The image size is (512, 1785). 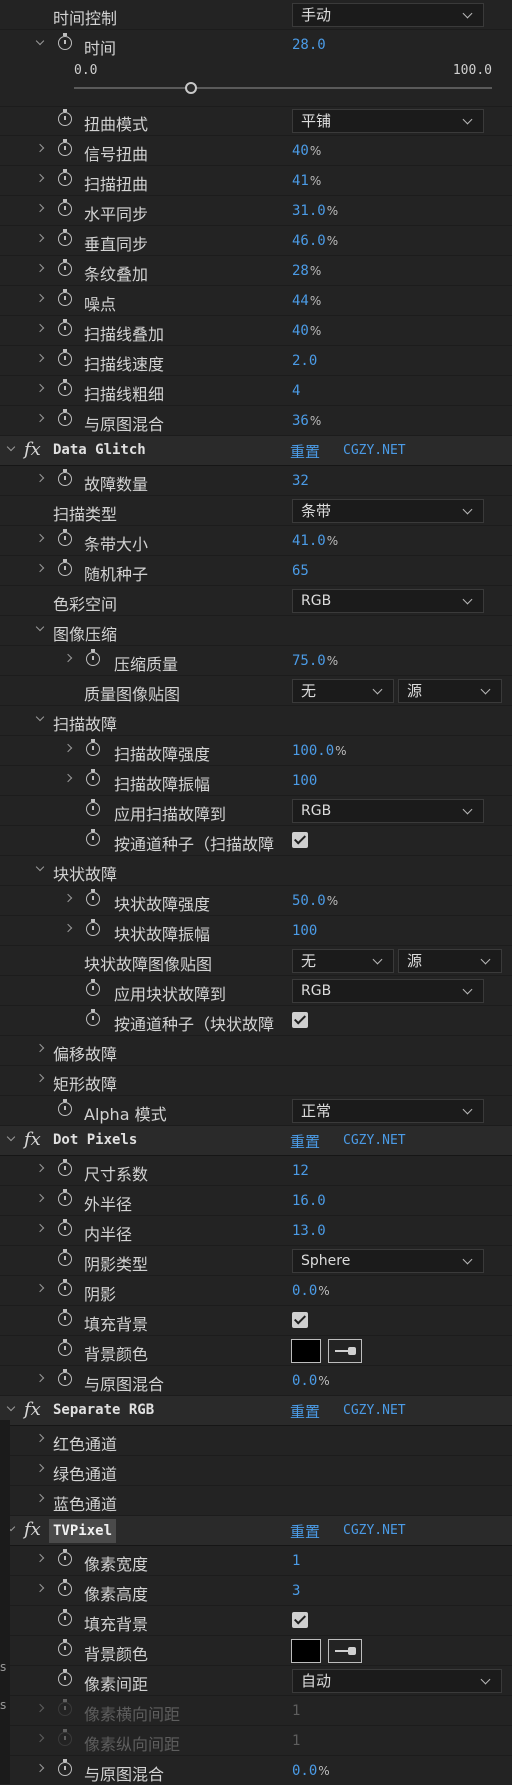 What do you see at coordinates (296, 1591) in the screenshot?
I see `prop-value: 3` at bounding box center [296, 1591].